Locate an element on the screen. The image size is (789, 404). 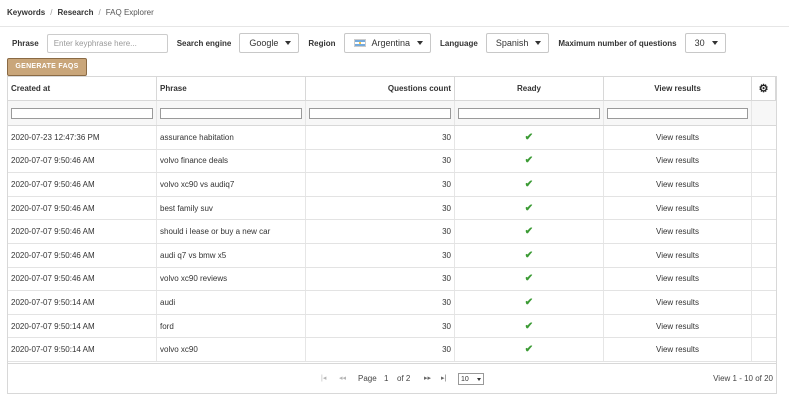
generate-faqs-button: GENERATE FAQS is located at coordinates (47, 67).